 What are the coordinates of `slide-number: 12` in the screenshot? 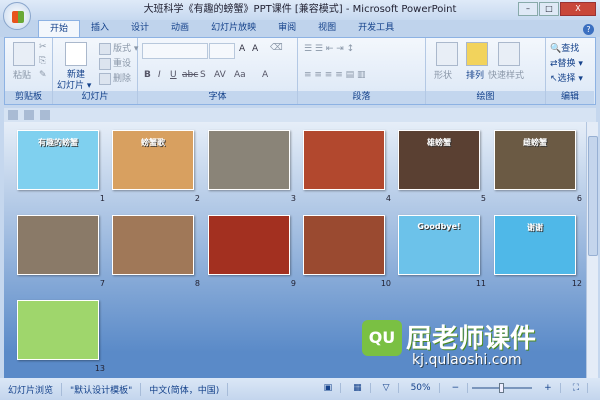 It's located at (576, 283).